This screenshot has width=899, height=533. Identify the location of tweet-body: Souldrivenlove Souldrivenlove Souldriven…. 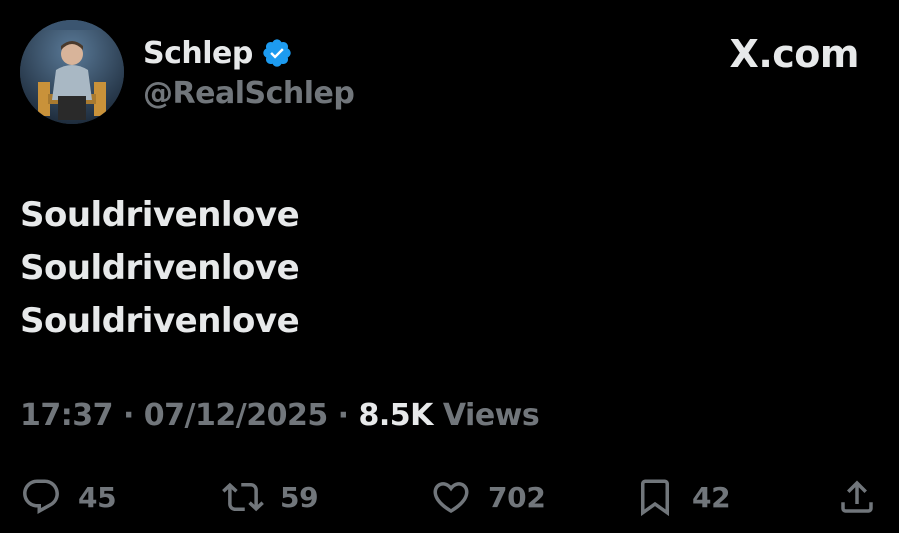
(160, 268).